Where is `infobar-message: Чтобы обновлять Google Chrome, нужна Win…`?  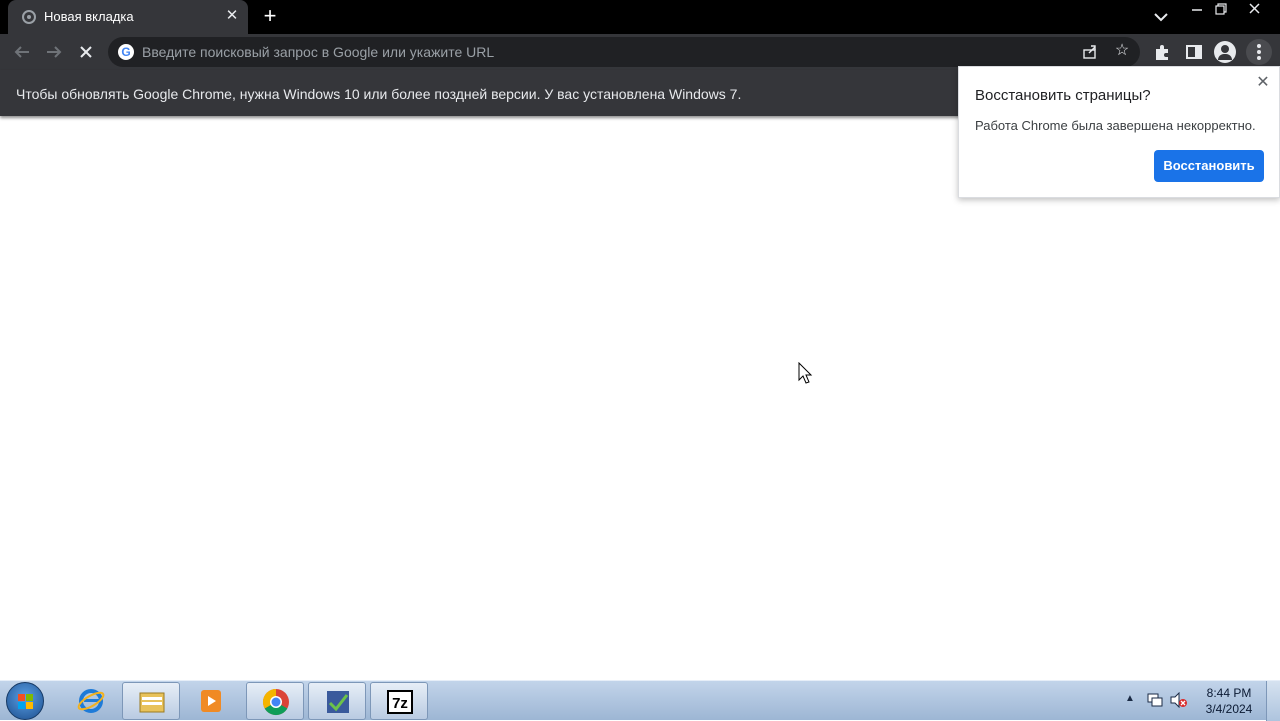 infobar-message: Чтобы обновлять Google Chrome, нужна Win… is located at coordinates (379, 94).